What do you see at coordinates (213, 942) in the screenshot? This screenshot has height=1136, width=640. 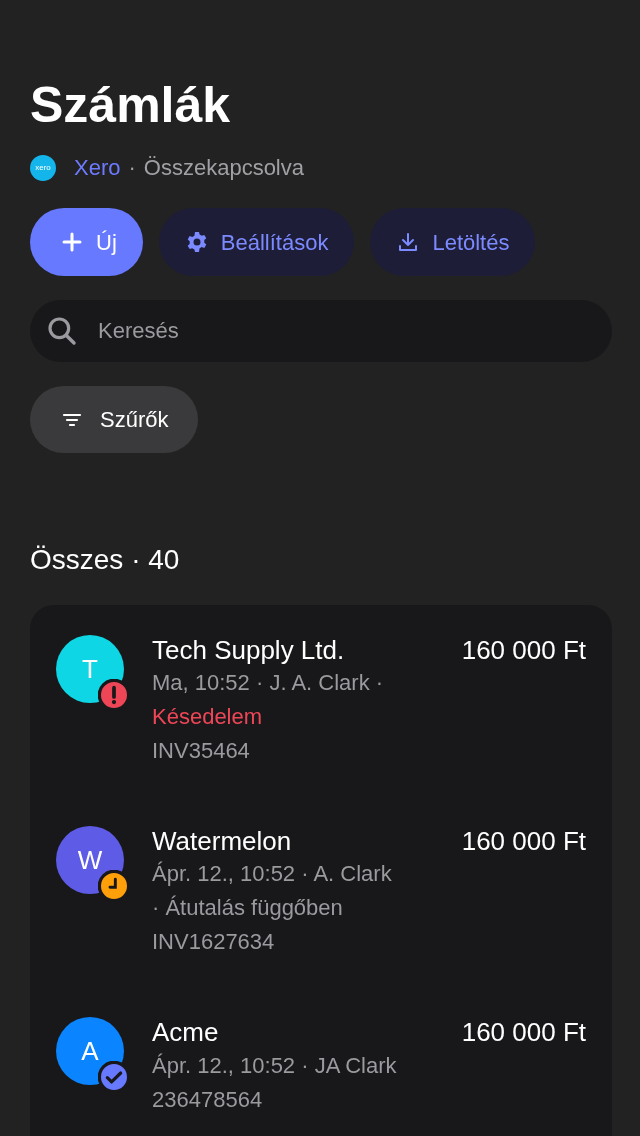 I see `invoice-number: INV1627634` at bounding box center [213, 942].